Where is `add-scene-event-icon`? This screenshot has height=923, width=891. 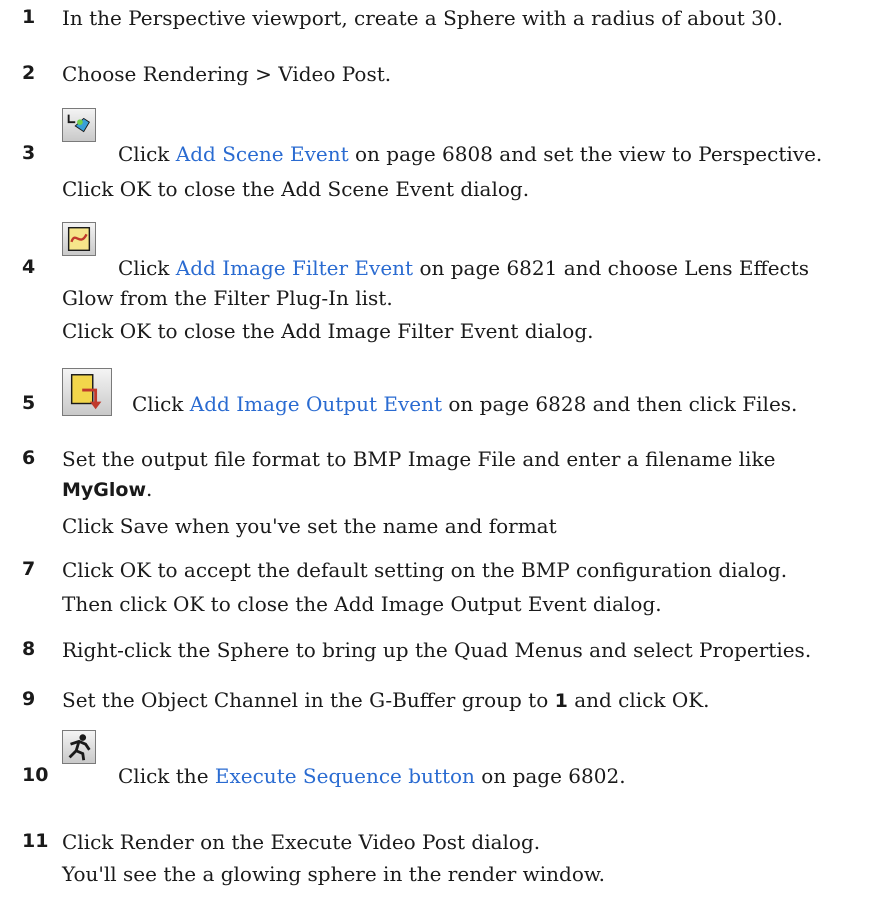
add-scene-event-icon is located at coordinates (79, 125).